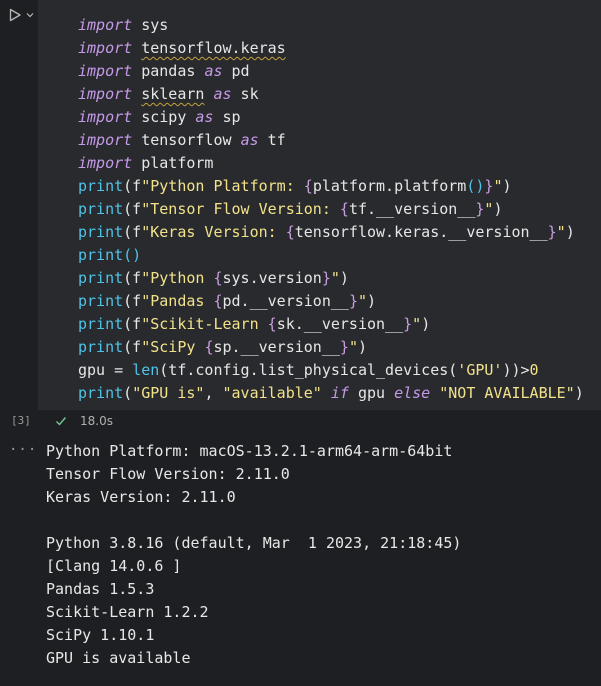  Describe the element at coordinates (331, 140) in the screenshot. I see `code-line: import tensorflow as tf` at that location.